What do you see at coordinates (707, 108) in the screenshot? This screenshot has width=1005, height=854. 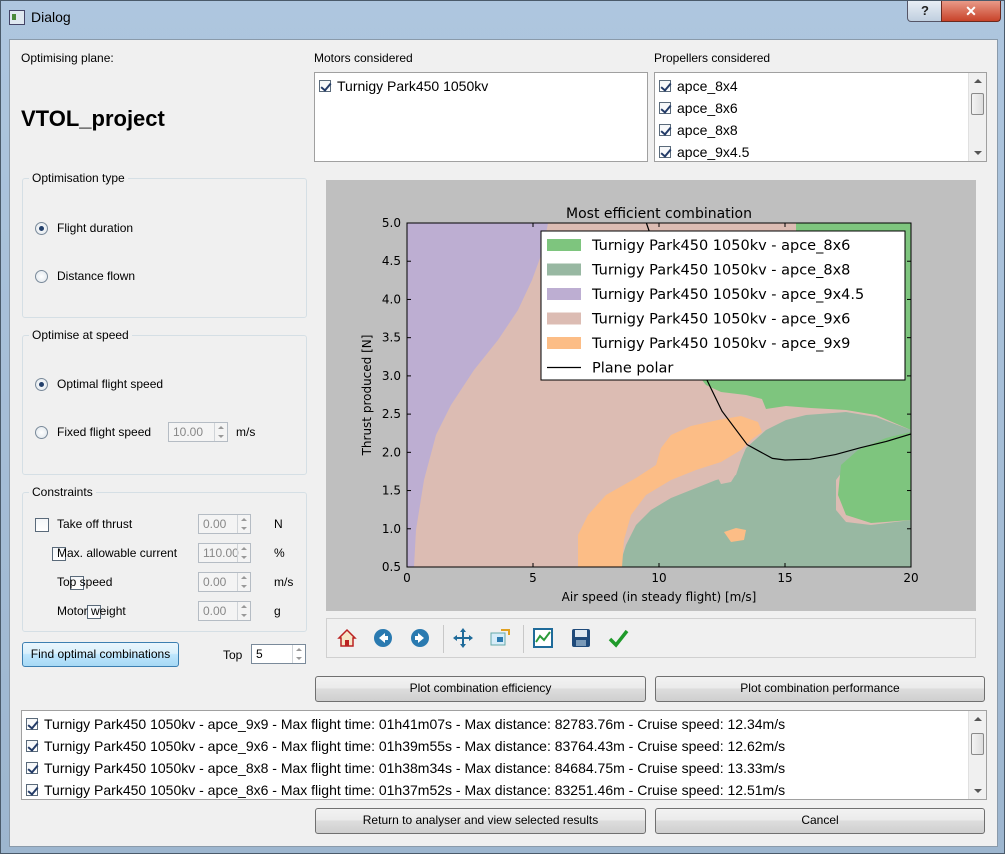 I see `propeller-label: apce_8x6` at bounding box center [707, 108].